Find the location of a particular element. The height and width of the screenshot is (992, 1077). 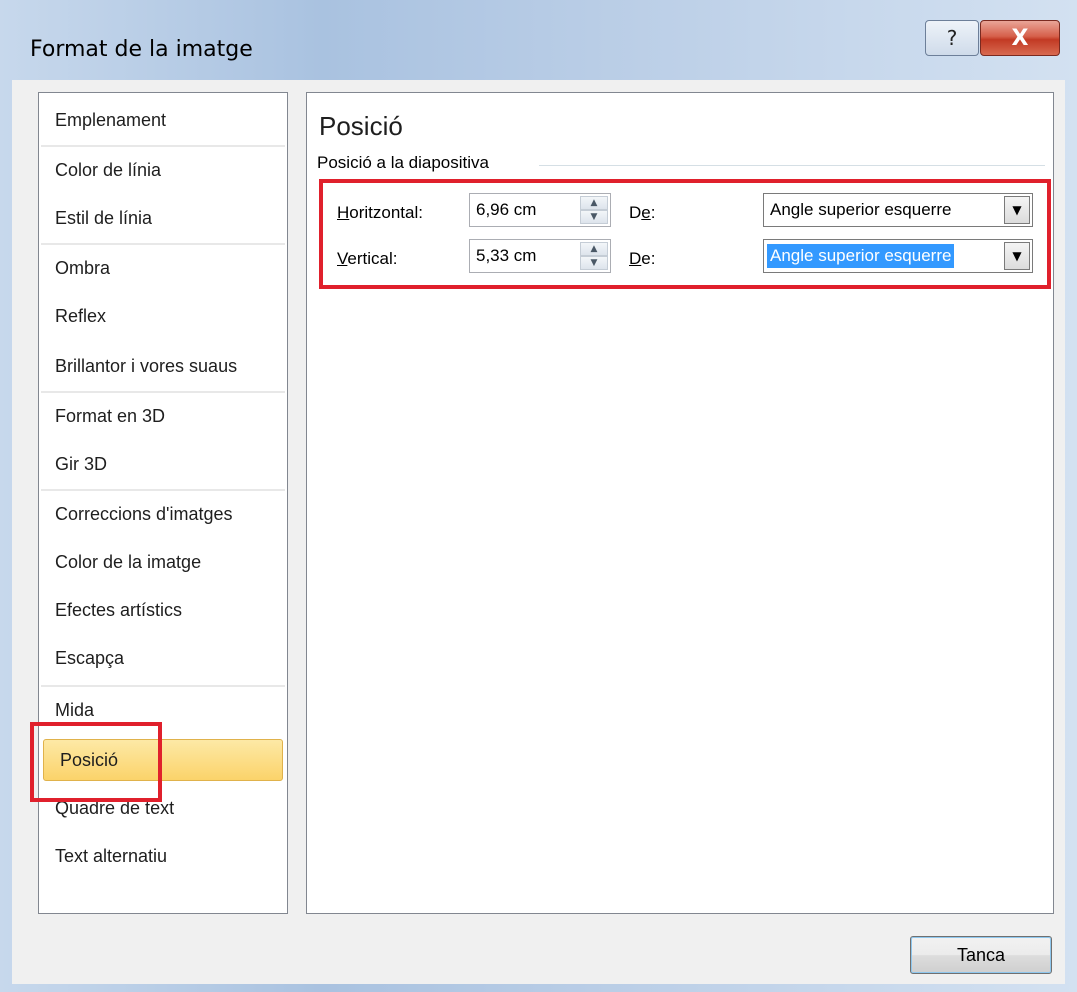

group-label-position: Posició a la diapositiva is located at coordinates (409, 163).